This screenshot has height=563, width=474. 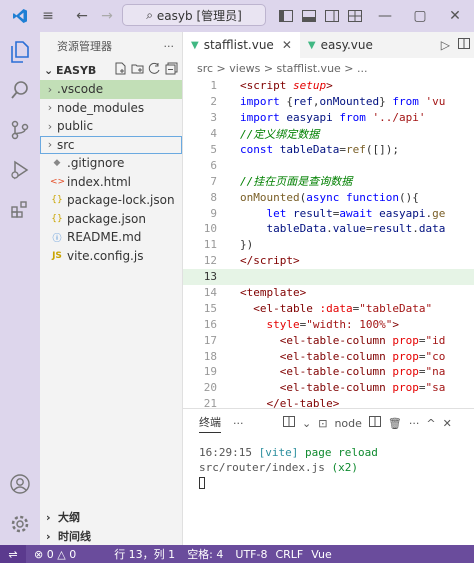 I want to click on panel-dots-icon: ···, so click(x=414, y=423).